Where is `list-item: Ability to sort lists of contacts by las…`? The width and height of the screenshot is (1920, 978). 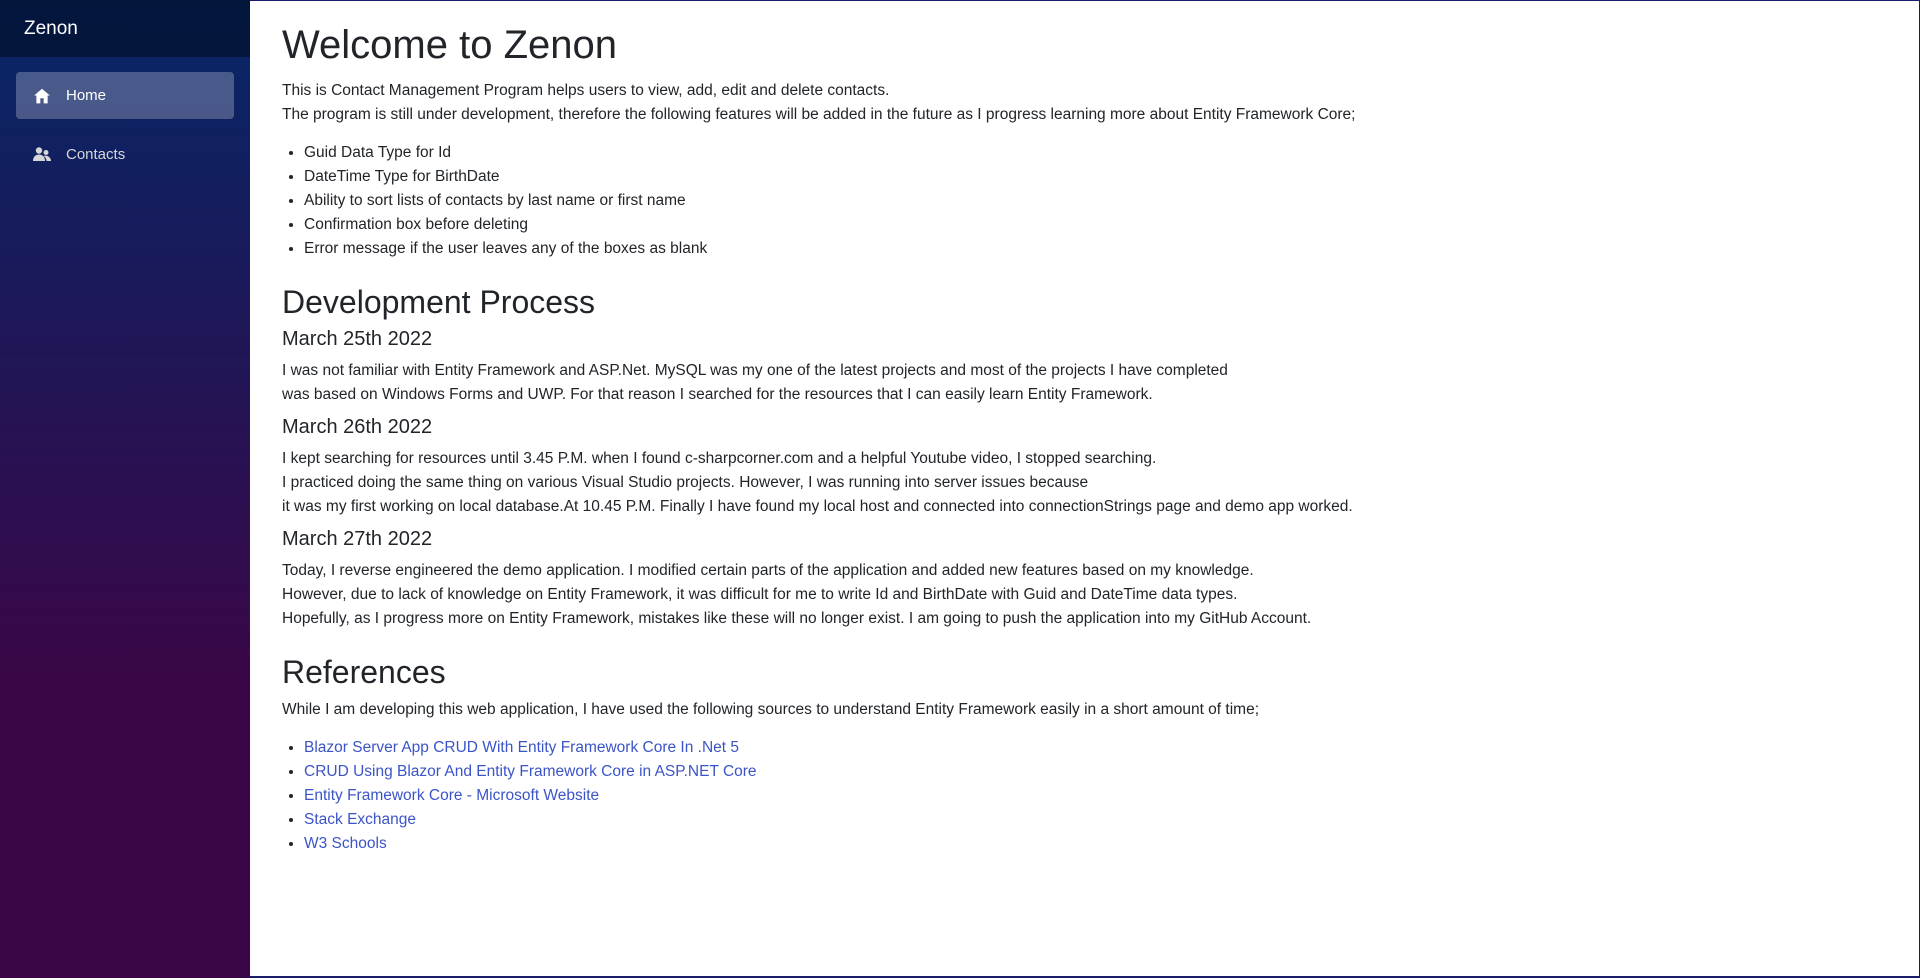
list-item: Ability to sort lists of contacts by las… is located at coordinates (1095, 201).